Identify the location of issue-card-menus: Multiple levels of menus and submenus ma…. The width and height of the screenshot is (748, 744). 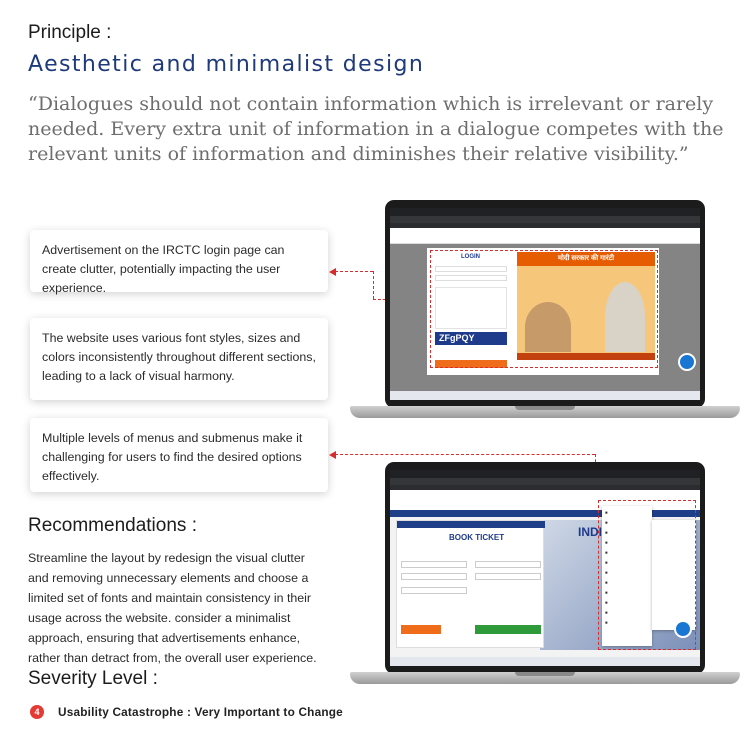
(179, 455).